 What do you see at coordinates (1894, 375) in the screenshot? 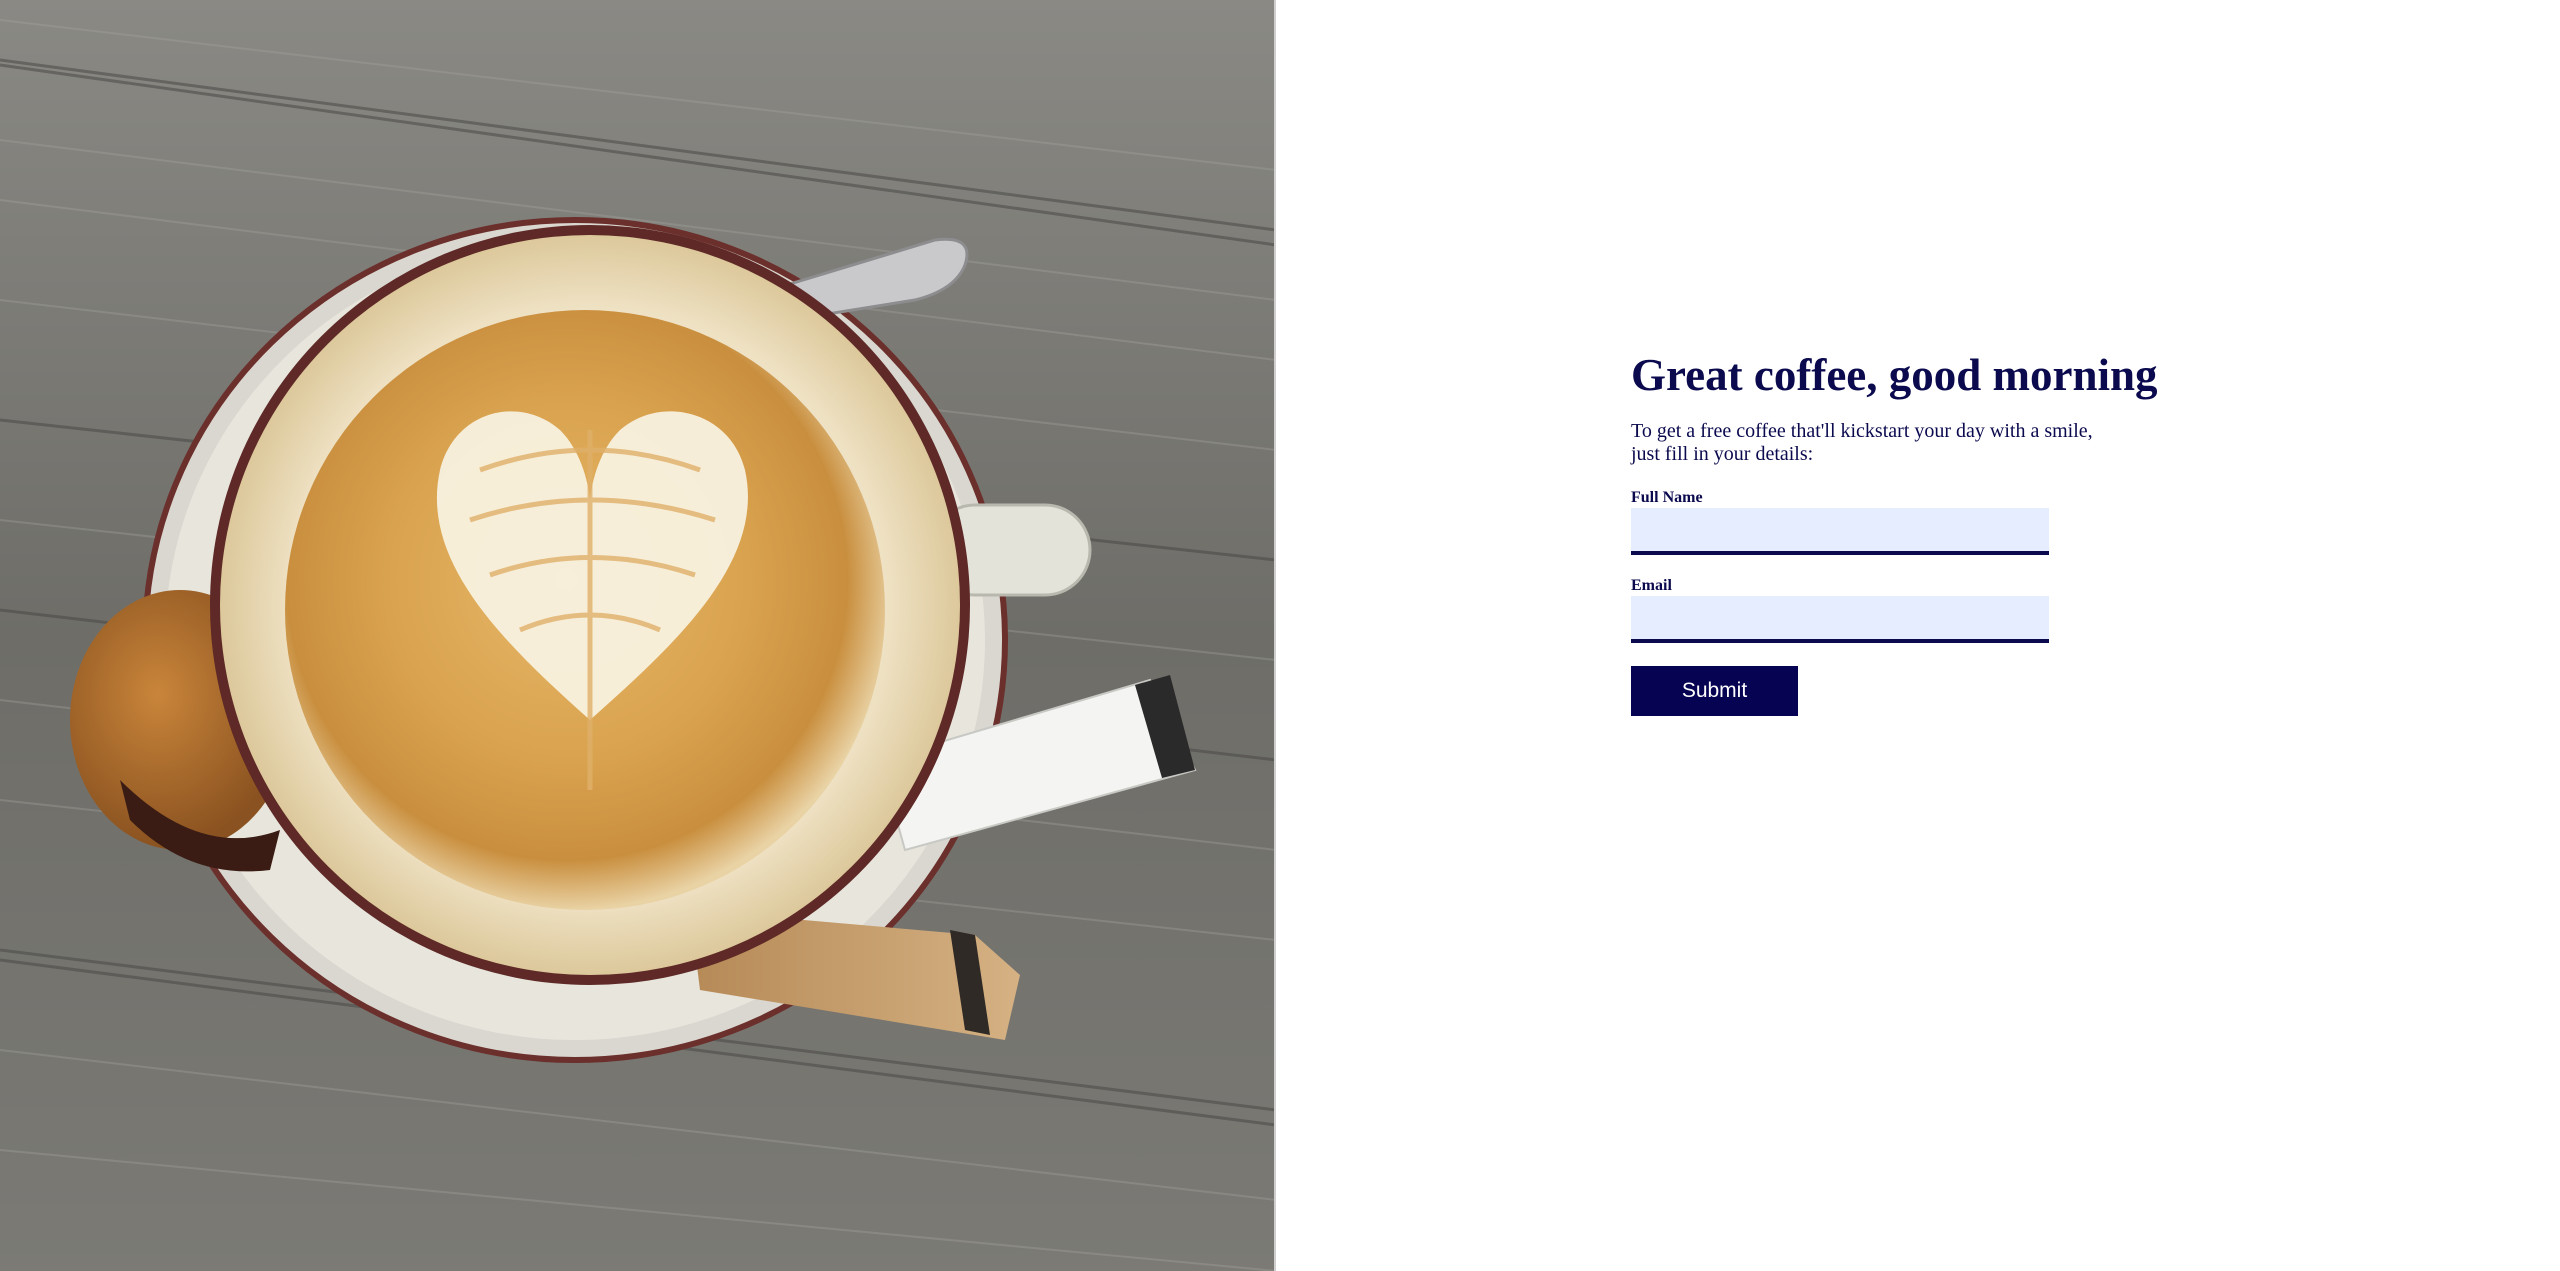
I see `page-title: Great coffee, good morning` at bounding box center [1894, 375].